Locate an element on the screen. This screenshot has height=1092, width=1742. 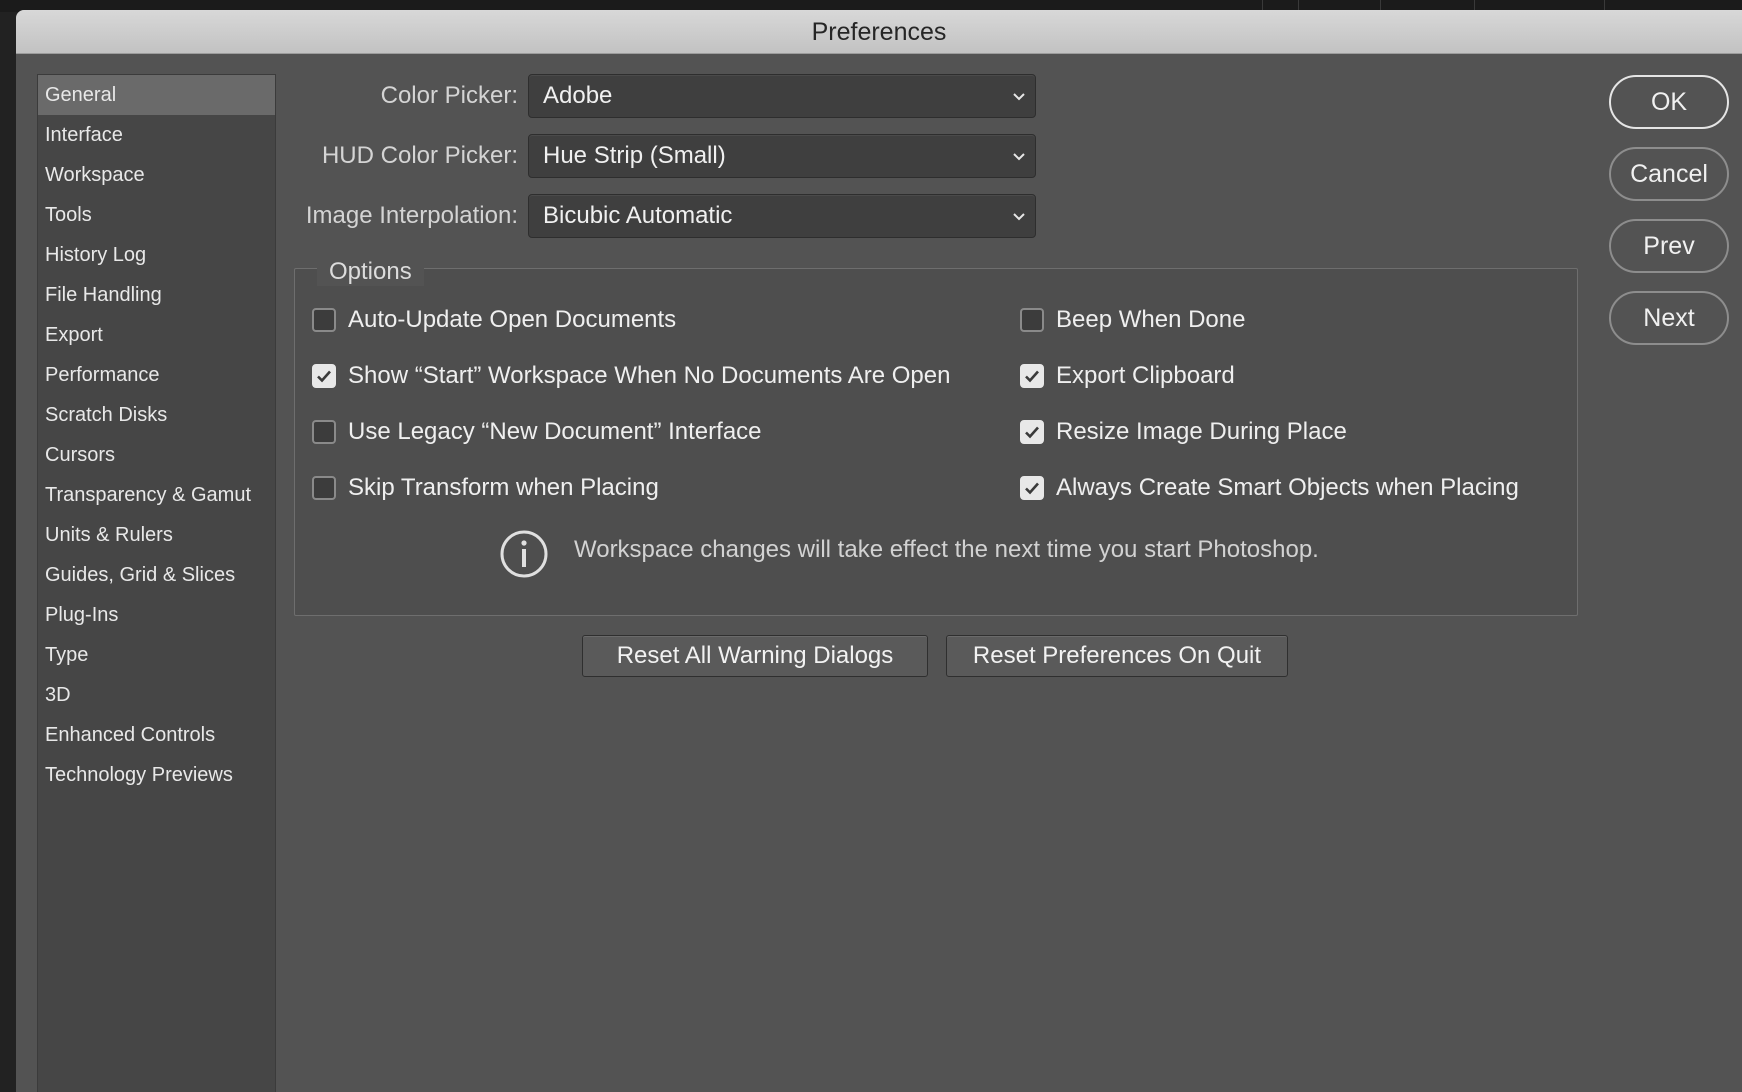
use-legacy-new-document-label: Use Legacy “New Document” Interface is located at coordinates (555, 431).